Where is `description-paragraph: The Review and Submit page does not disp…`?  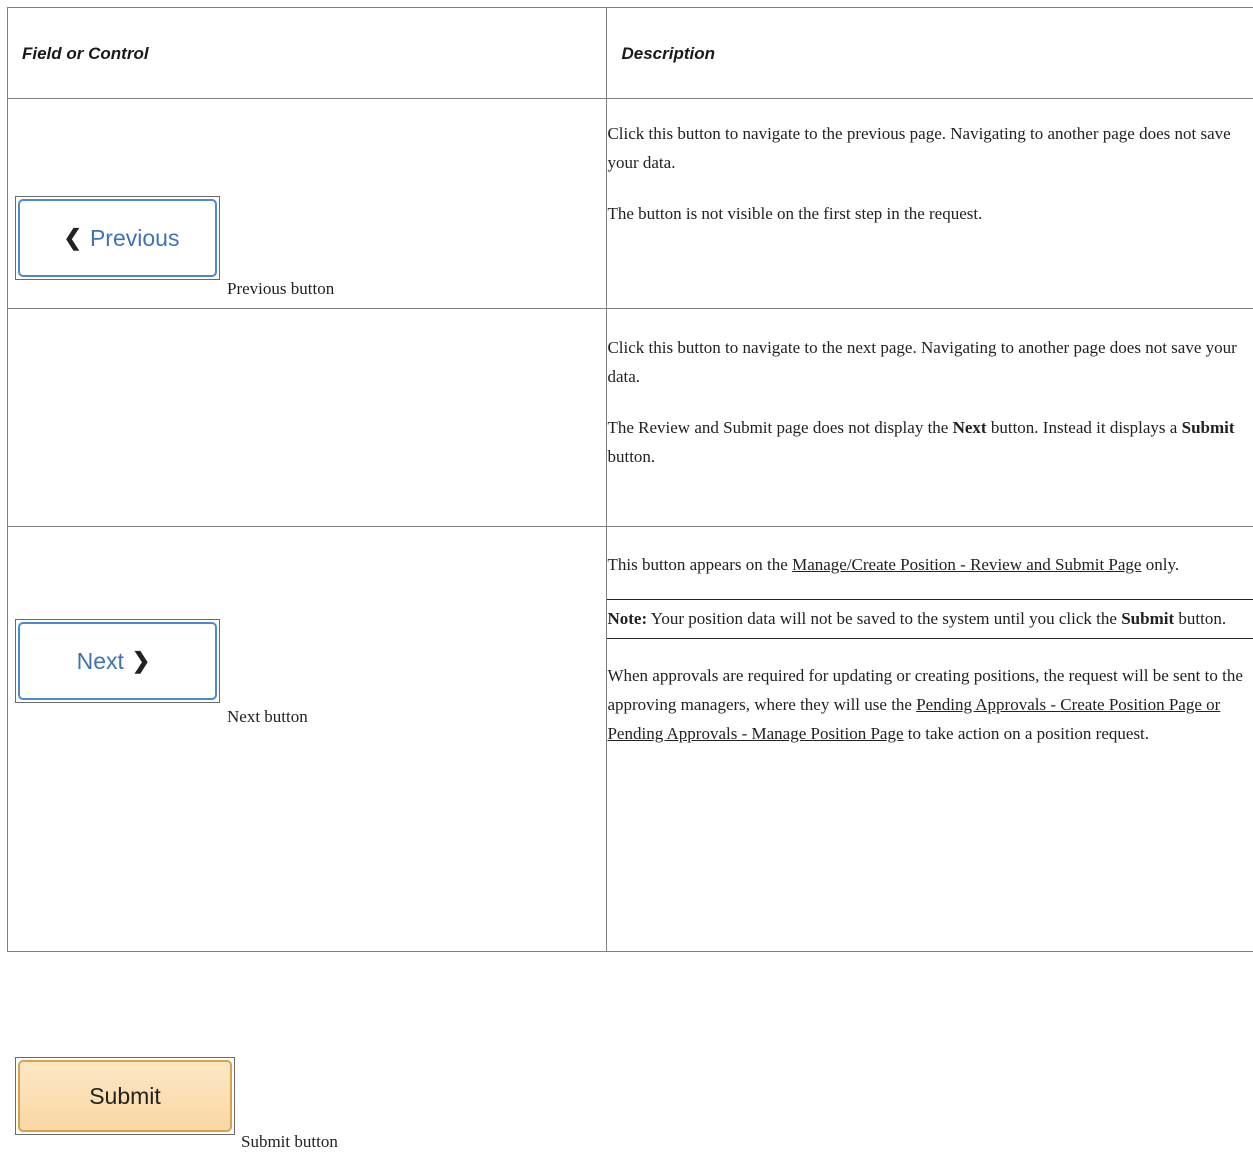 description-paragraph: The Review and Submit page does not disp… is located at coordinates (930, 442).